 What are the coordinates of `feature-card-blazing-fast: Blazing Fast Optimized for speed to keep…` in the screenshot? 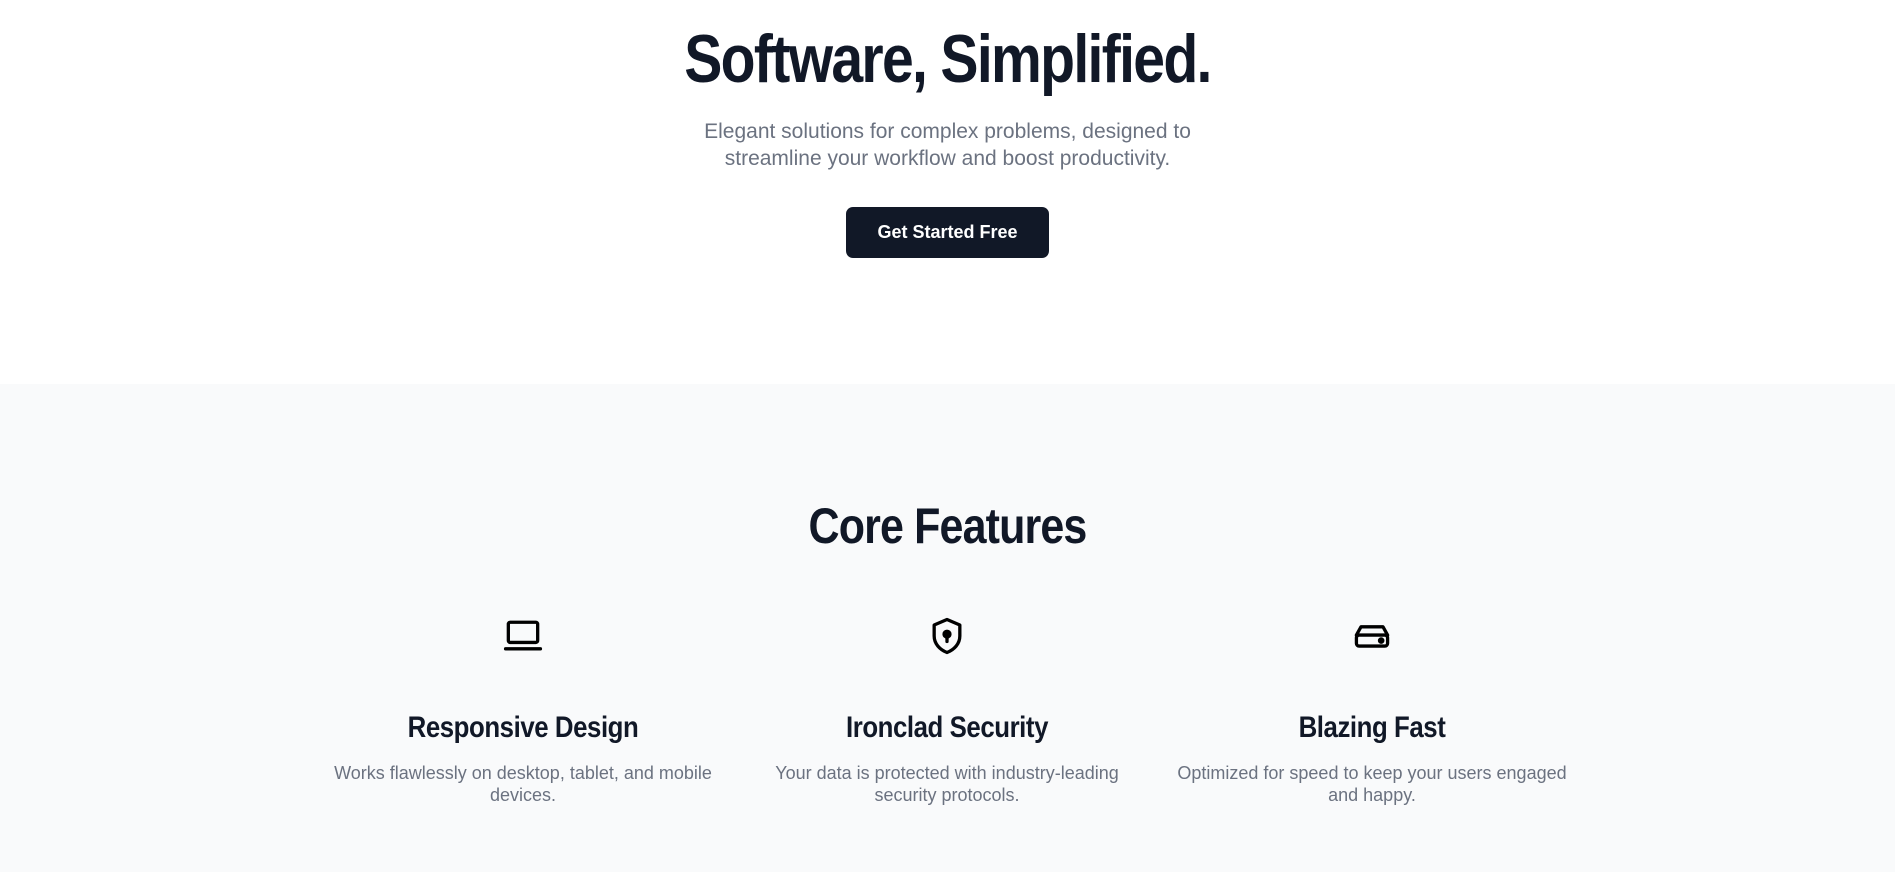 It's located at (1372, 710).